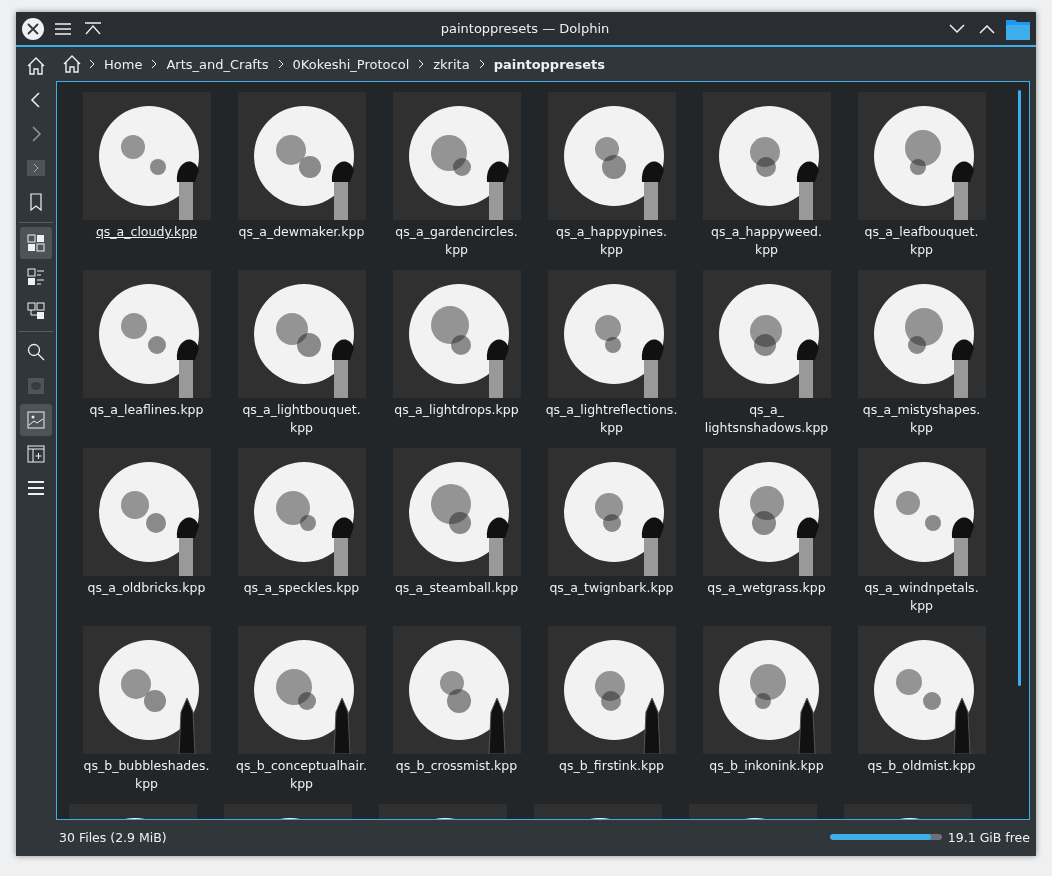 This screenshot has height=876, width=1052. What do you see at coordinates (921, 241) in the screenshot?
I see `file-name: qs_a_leafbouquet. kpp` at bounding box center [921, 241].